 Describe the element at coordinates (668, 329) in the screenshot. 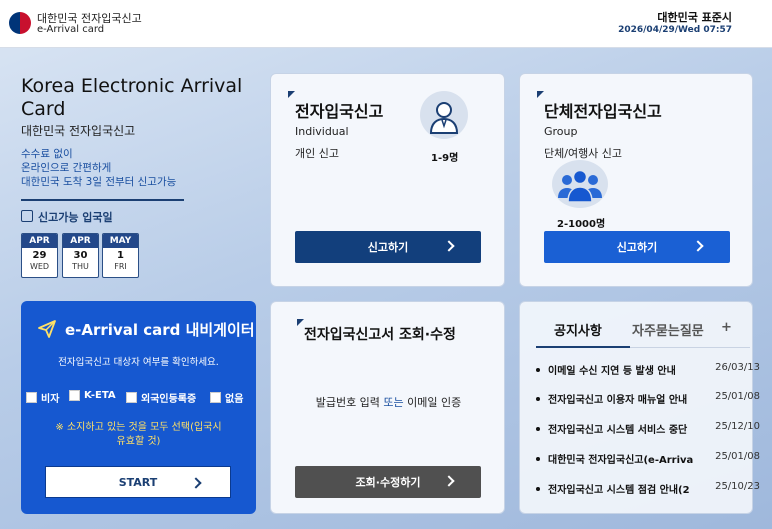

I see `tab-faq: 자주묻는질문` at that location.